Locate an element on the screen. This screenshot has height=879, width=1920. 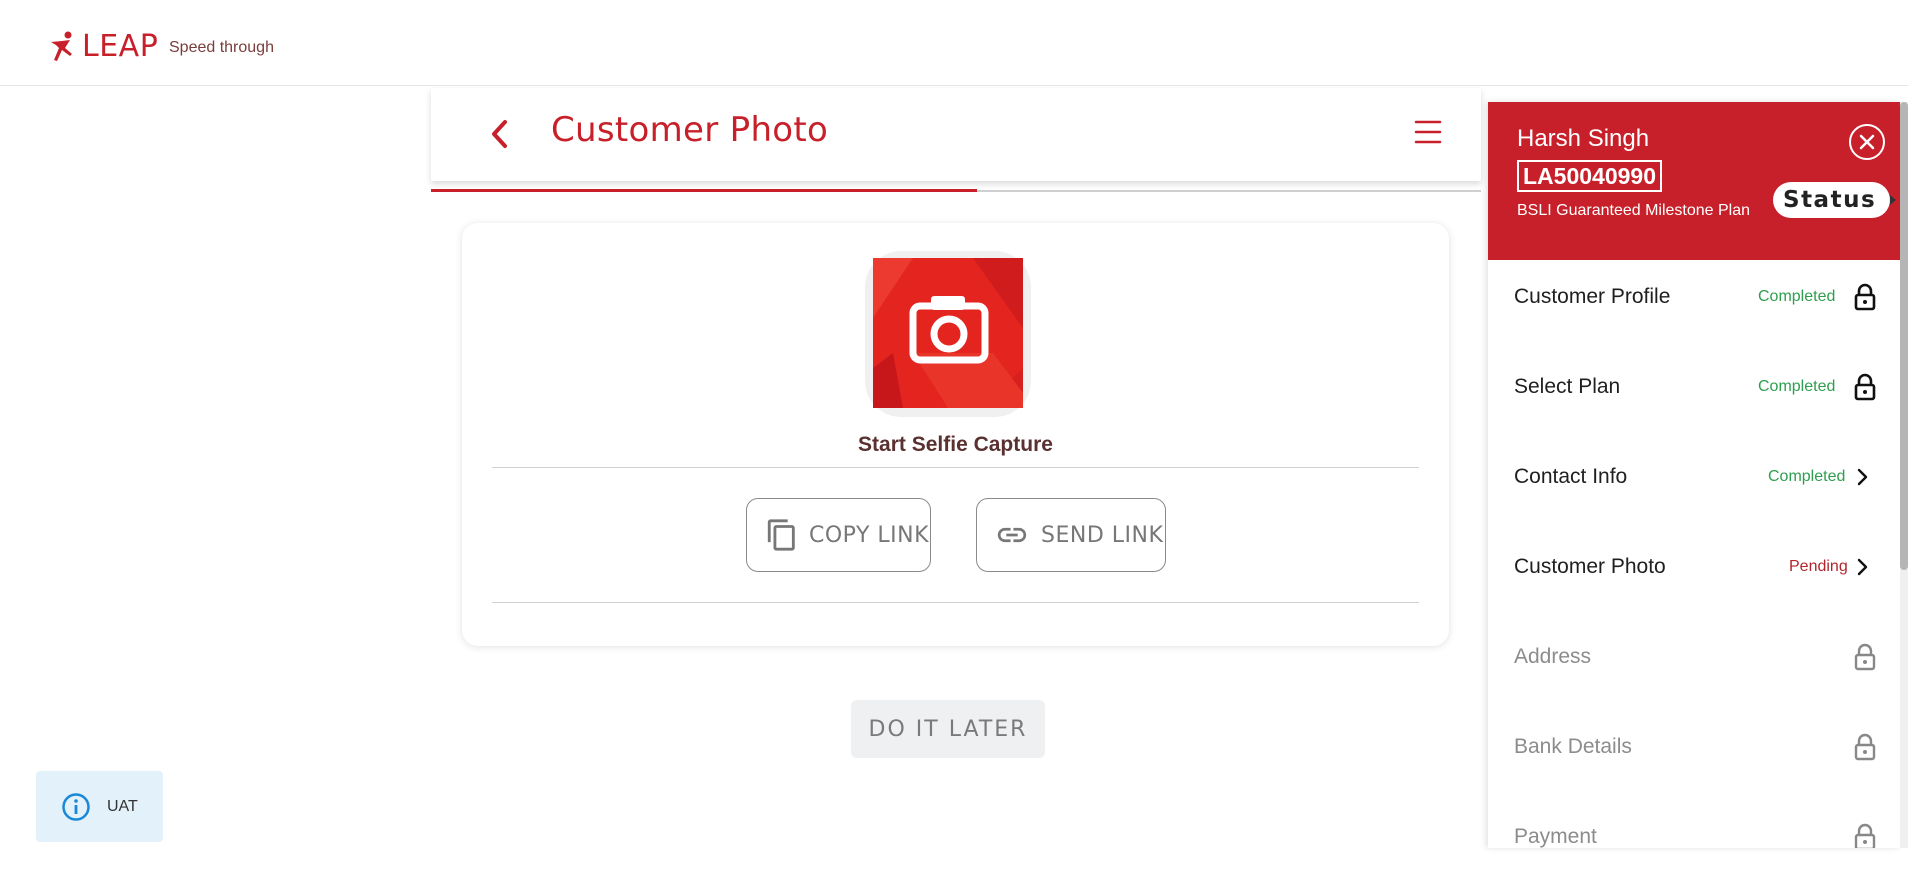
leap-logo: LEAP is located at coordinates (103, 47).